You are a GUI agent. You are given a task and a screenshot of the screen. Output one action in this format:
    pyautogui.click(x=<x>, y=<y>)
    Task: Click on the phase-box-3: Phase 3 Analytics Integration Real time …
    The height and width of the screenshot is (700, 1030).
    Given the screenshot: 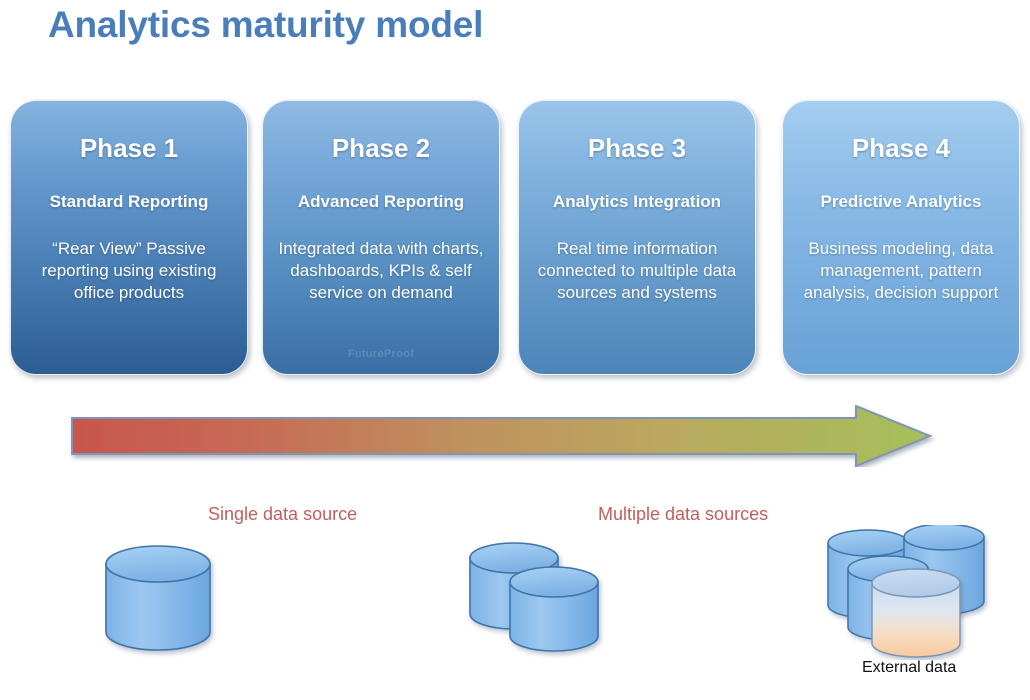 What is the action you would take?
    pyautogui.click(x=637, y=237)
    